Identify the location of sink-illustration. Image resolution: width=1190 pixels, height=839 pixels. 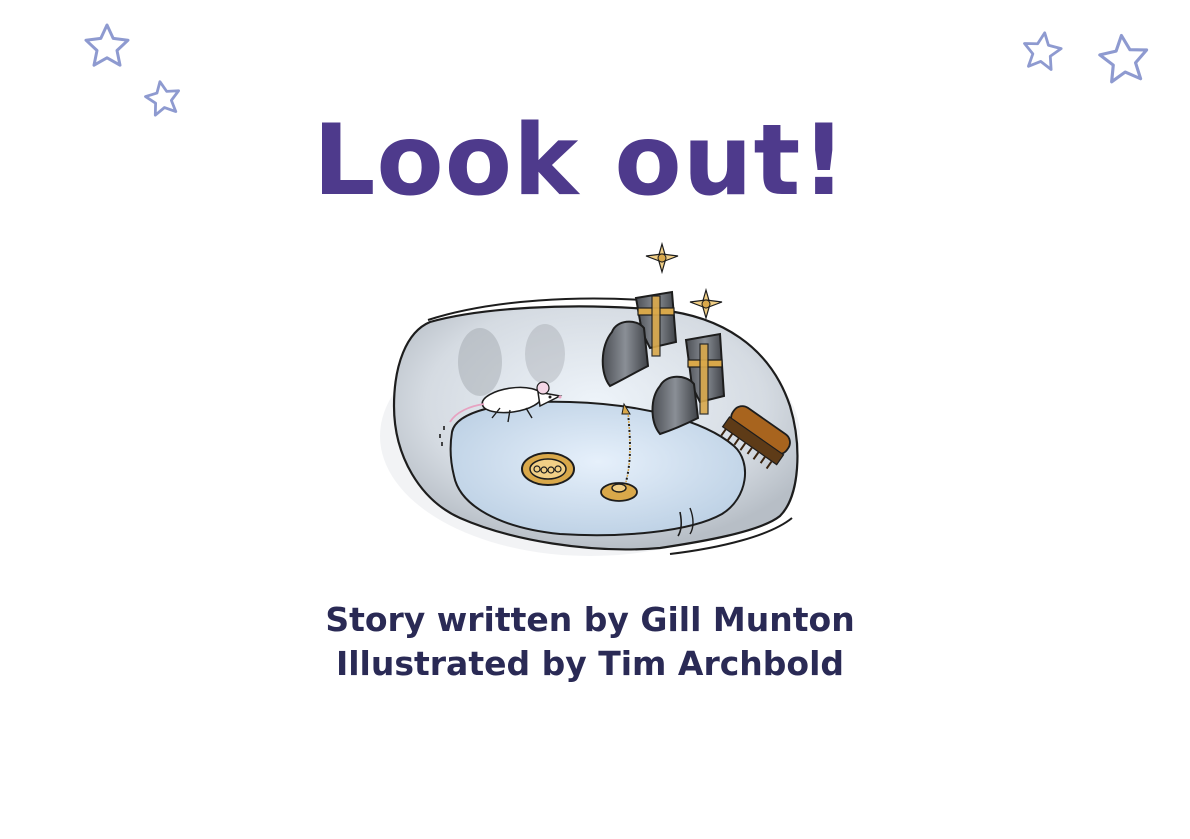
(590, 398).